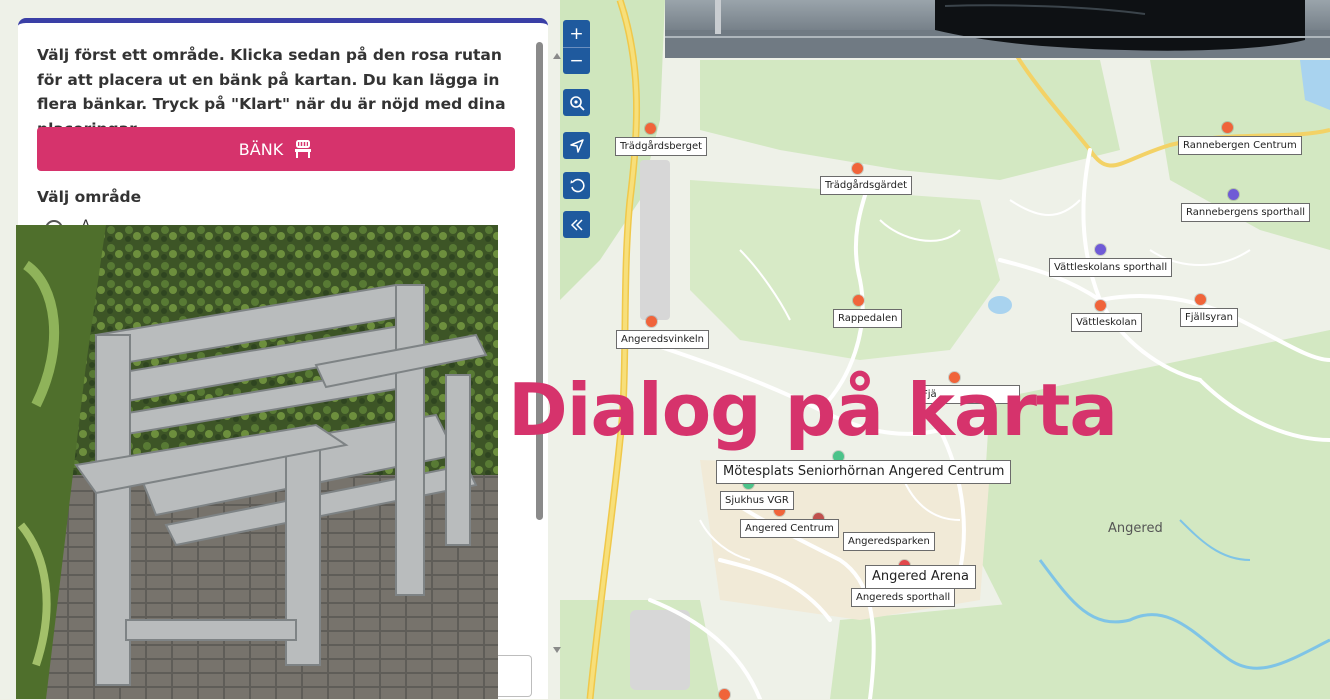 This screenshot has height=700, width=1330. Describe the element at coordinates (576, 33) in the screenshot. I see `zoom-in-button: +` at that location.